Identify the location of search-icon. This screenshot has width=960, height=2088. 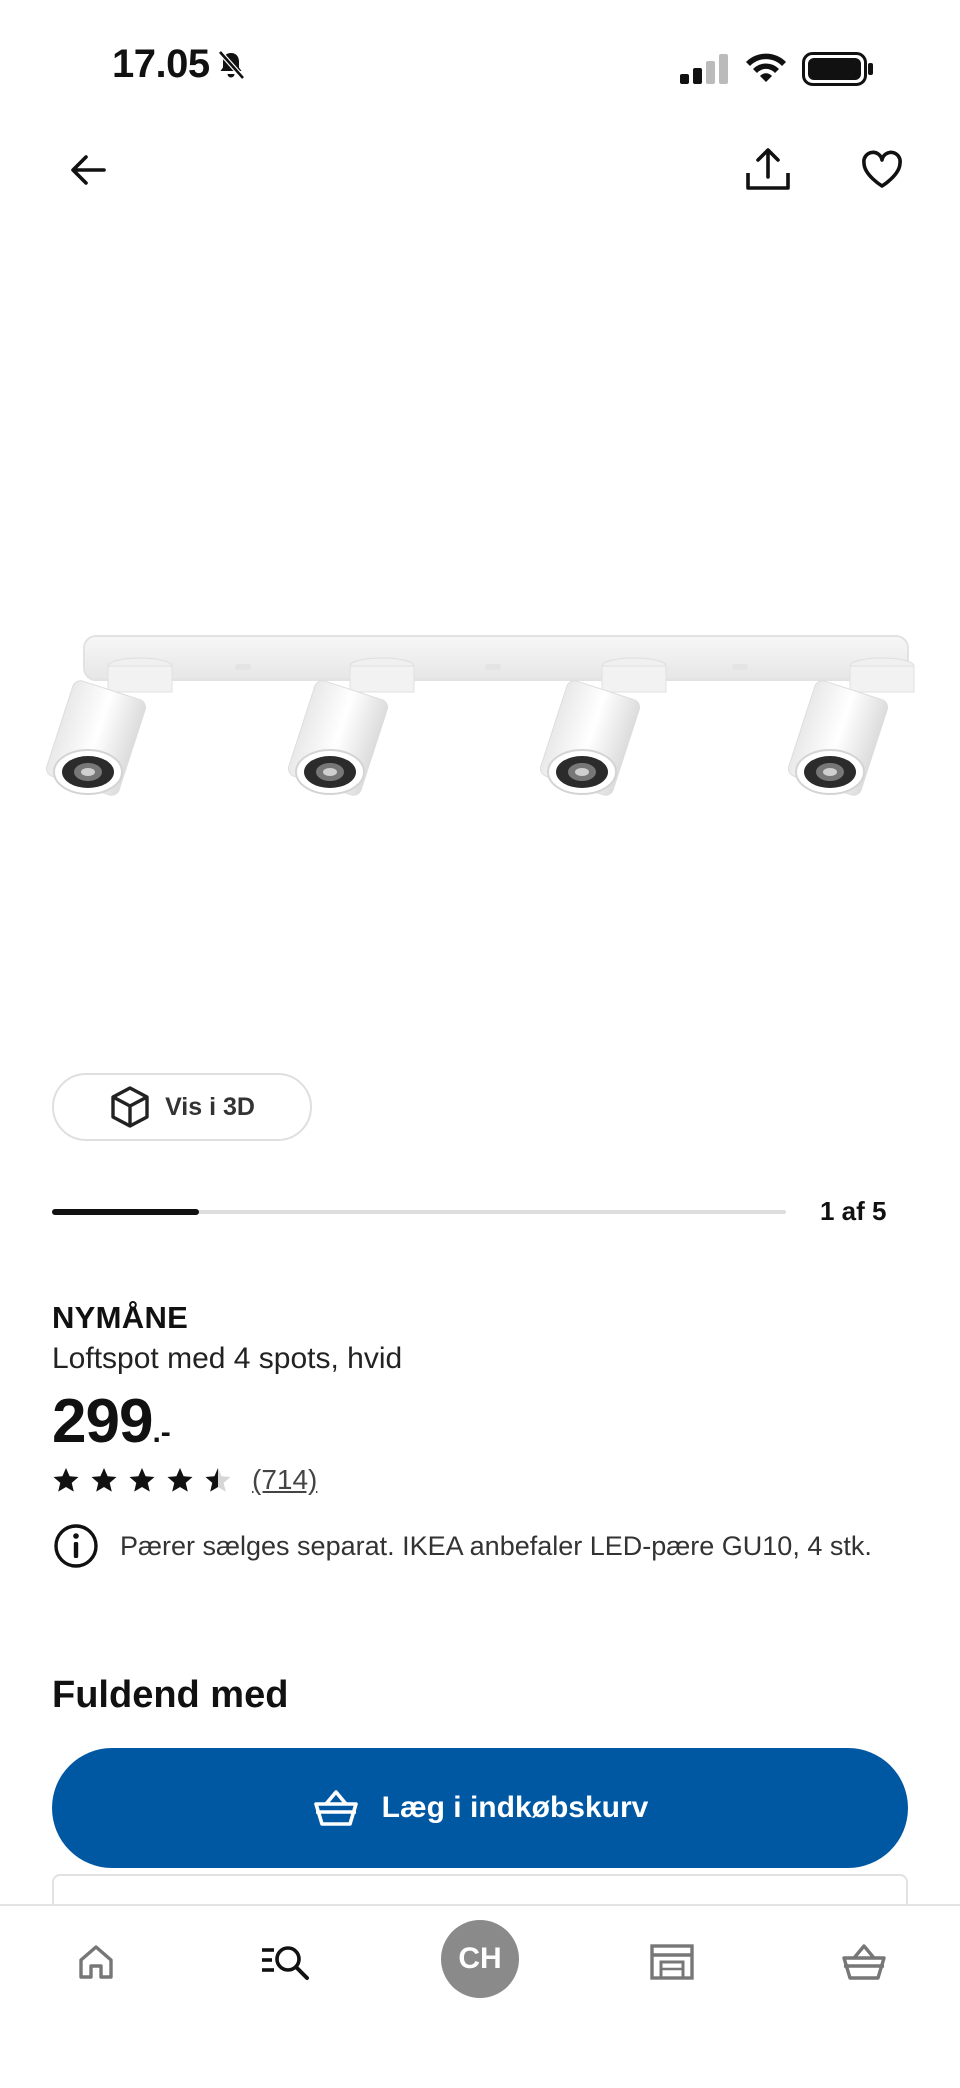
(285, 1963).